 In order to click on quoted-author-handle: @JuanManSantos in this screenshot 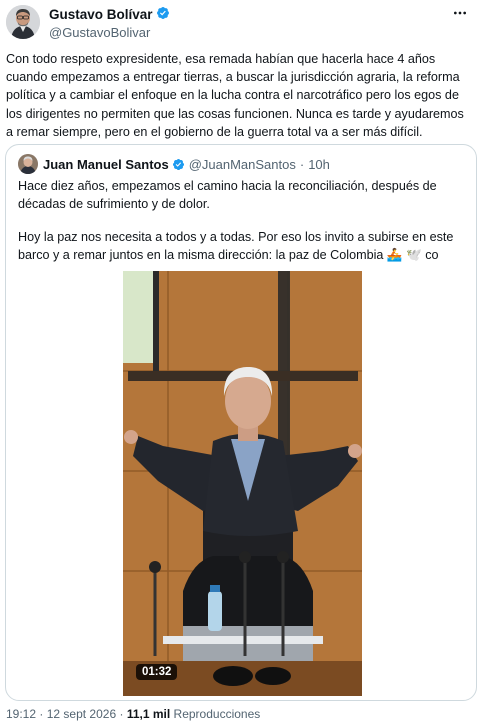, I will do `click(242, 164)`.